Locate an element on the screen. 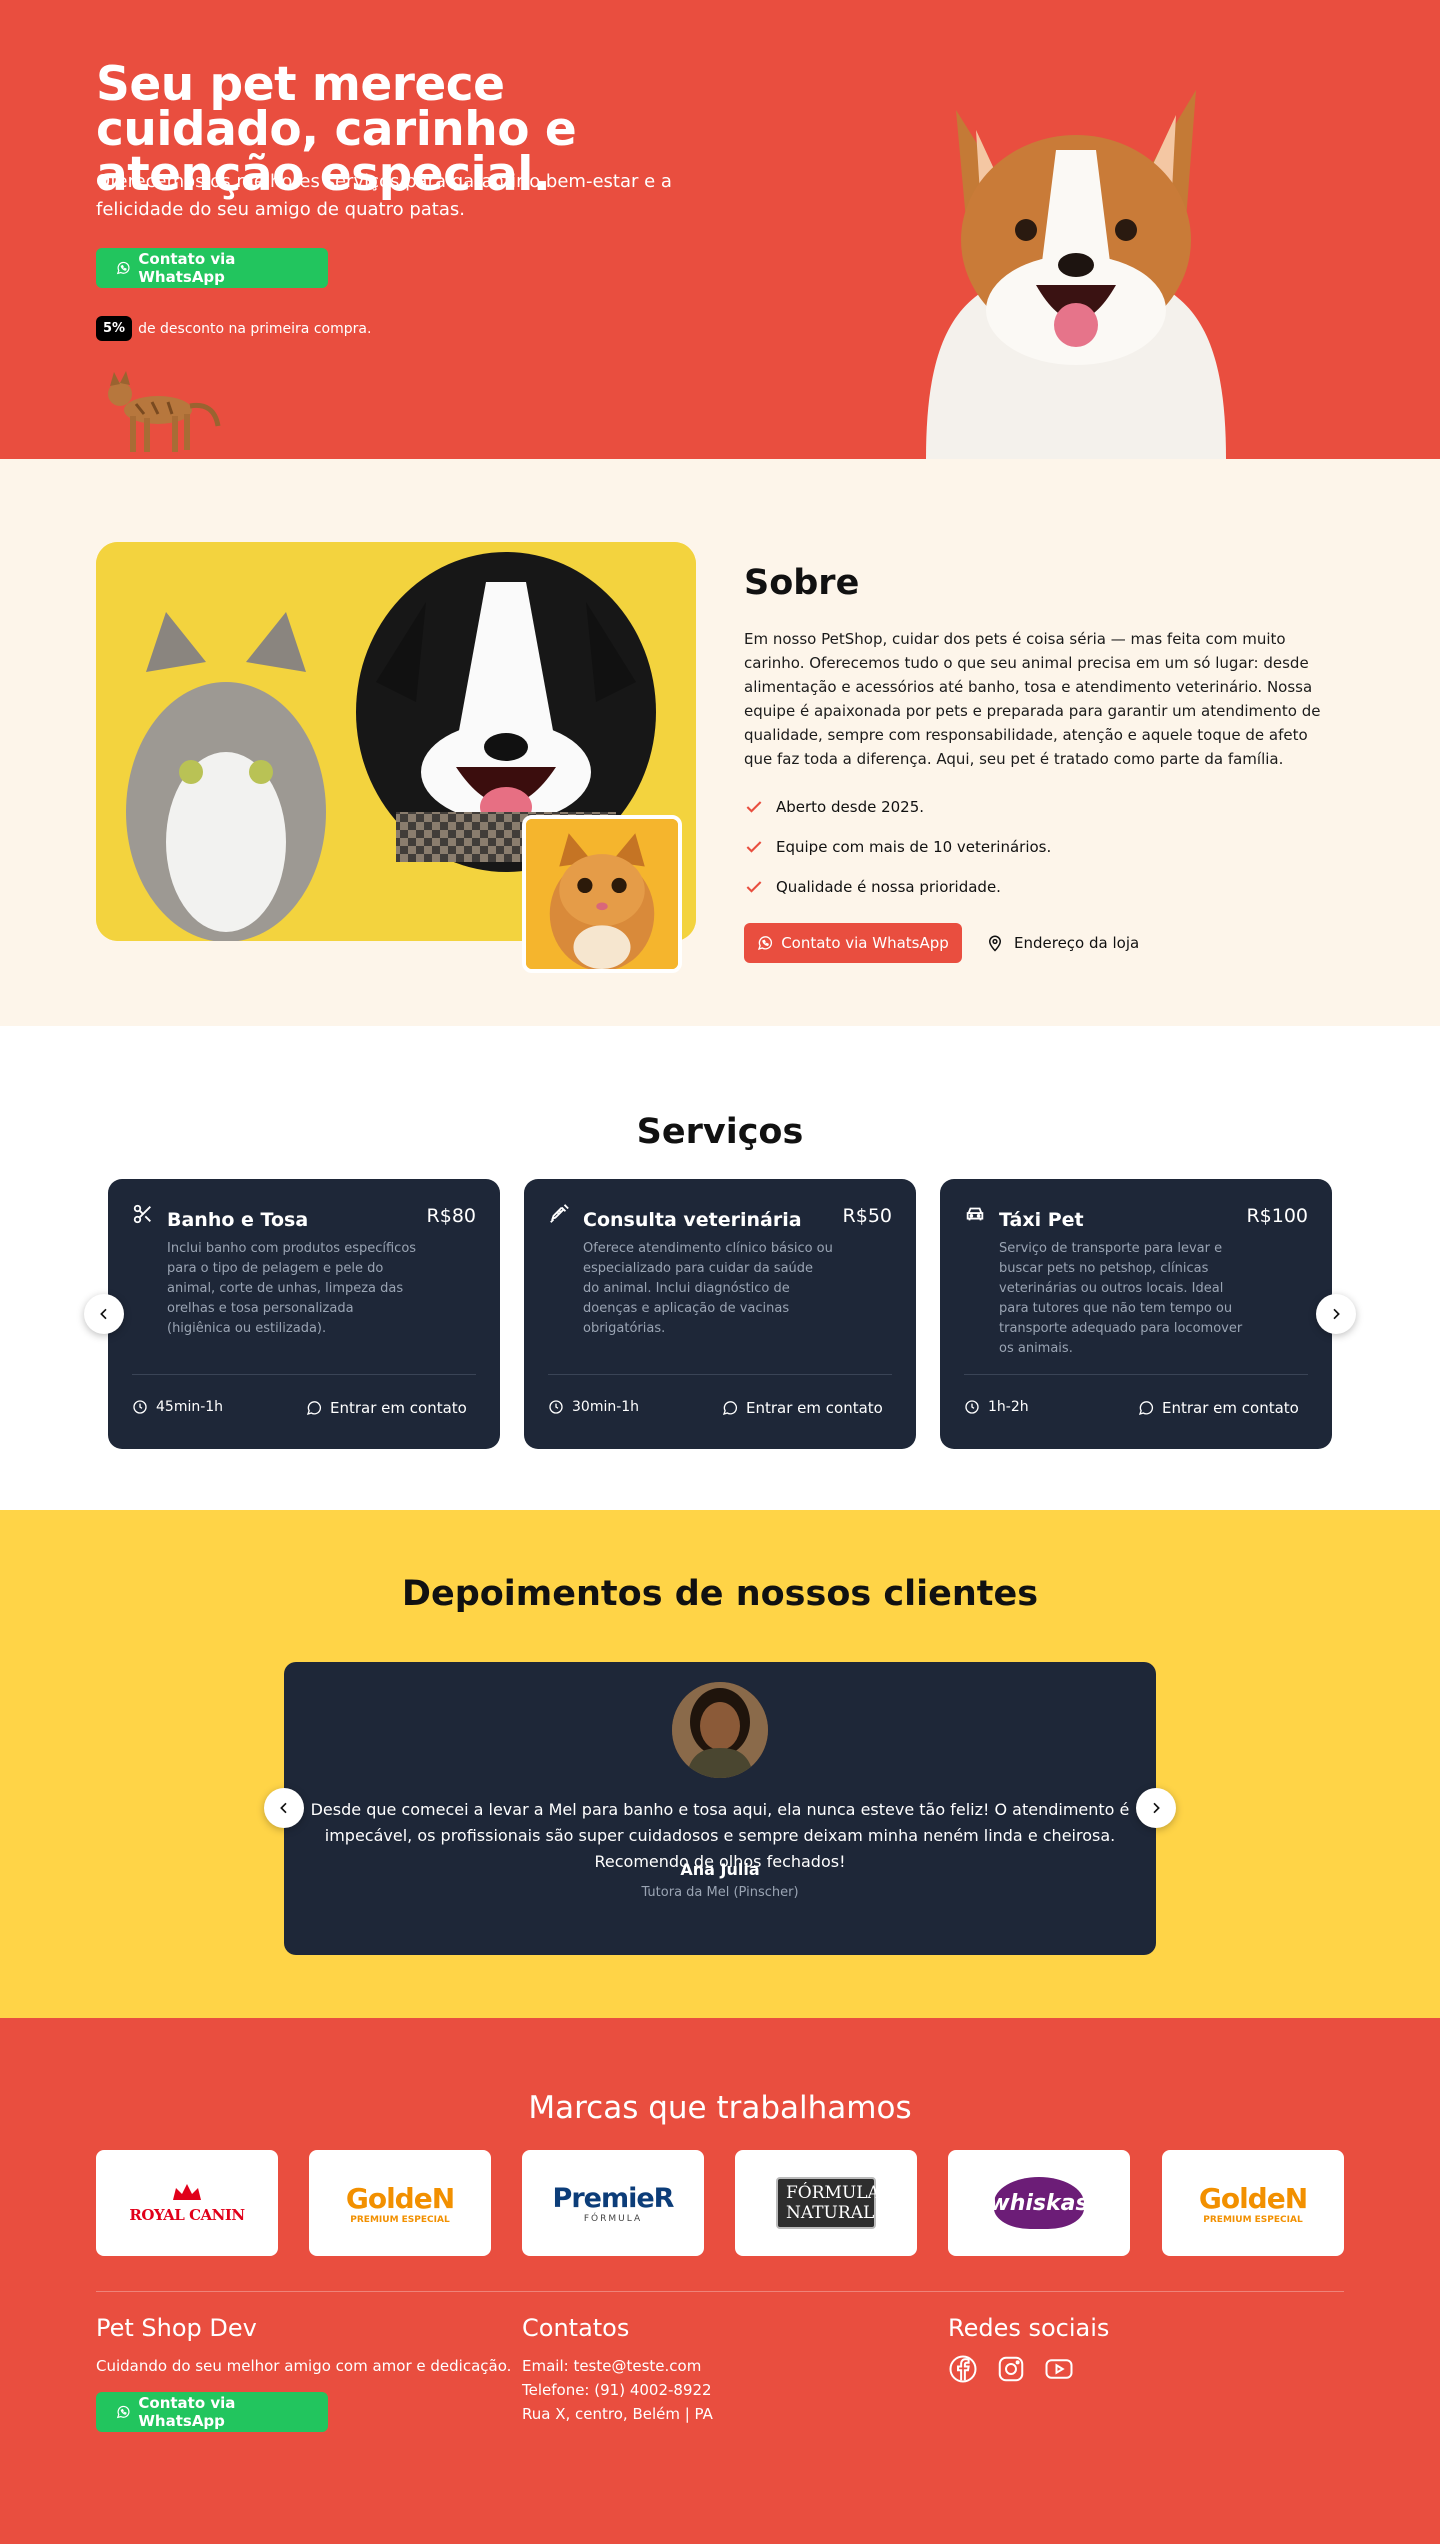 The image size is (1440, 2544). feature-item: Qualidade é nossa prioridade. is located at coordinates (897, 887).